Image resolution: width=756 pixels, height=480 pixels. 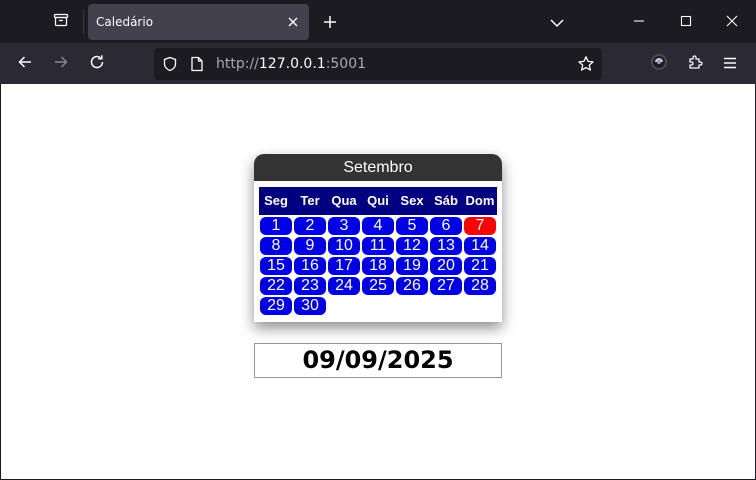 I want to click on calendar-day: 26, so click(x=412, y=286).